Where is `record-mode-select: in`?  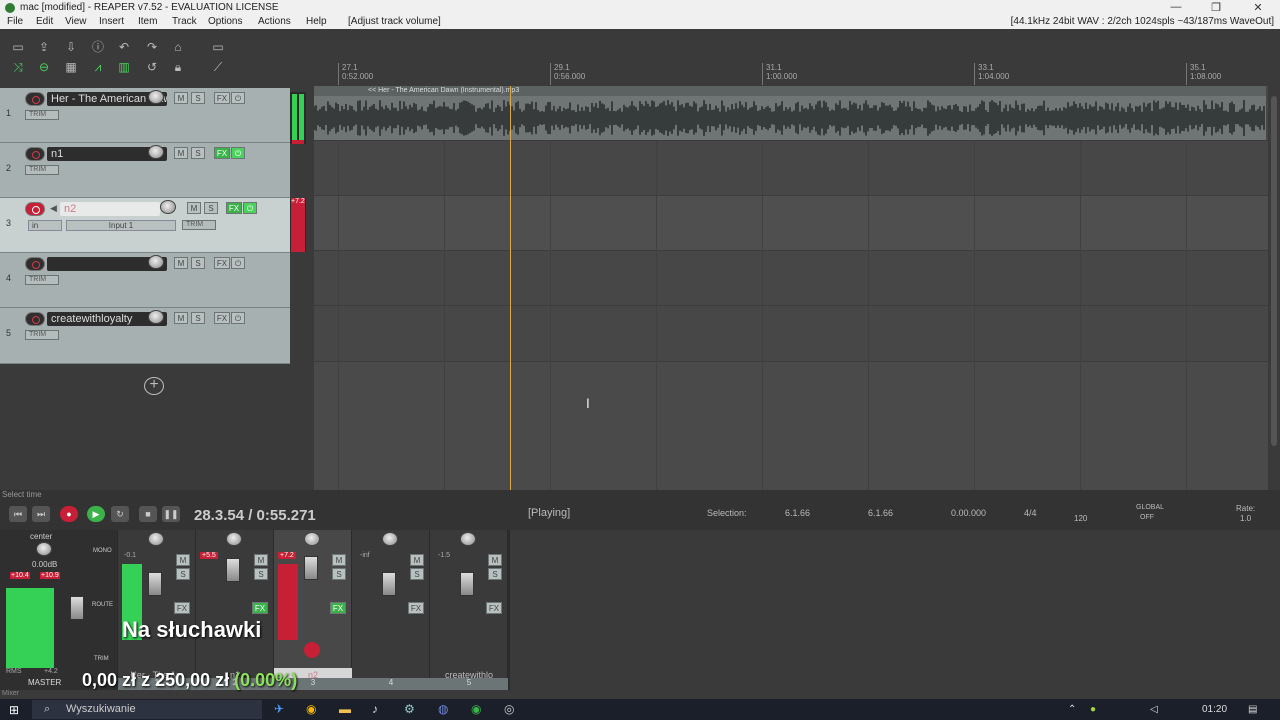
record-mode-select: in is located at coordinates (45, 225).